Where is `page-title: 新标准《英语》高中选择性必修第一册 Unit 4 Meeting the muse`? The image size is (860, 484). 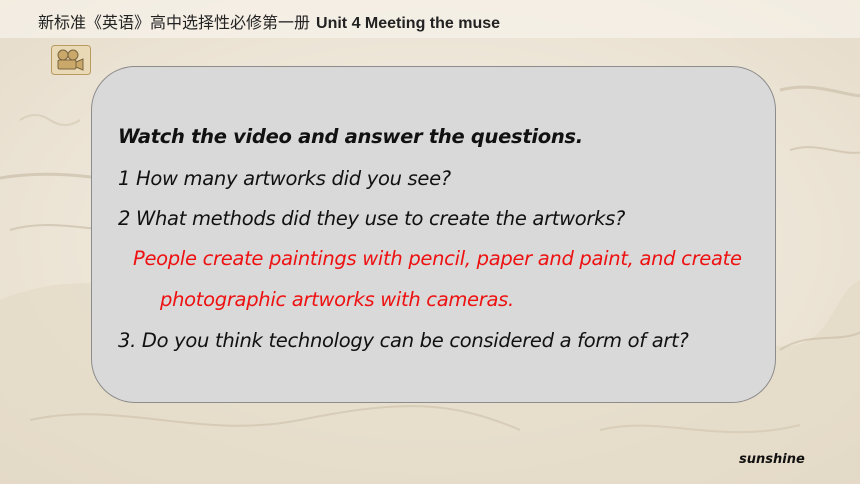
page-title: 新标准《英语》高中选择性必修第一册 Unit 4 Meeting the muse is located at coordinates (269, 21).